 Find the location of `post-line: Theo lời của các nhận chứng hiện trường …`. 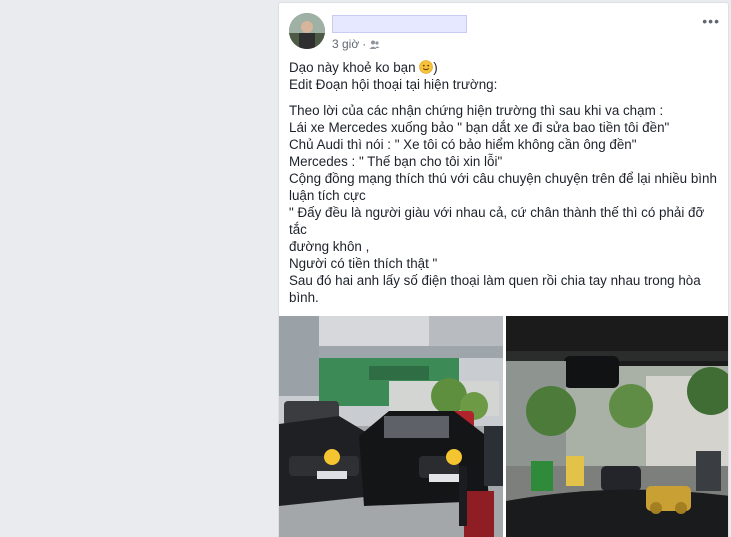

post-line: Theo lời của các nhận chứng hiện trường … is located at coordinates (476, 110).